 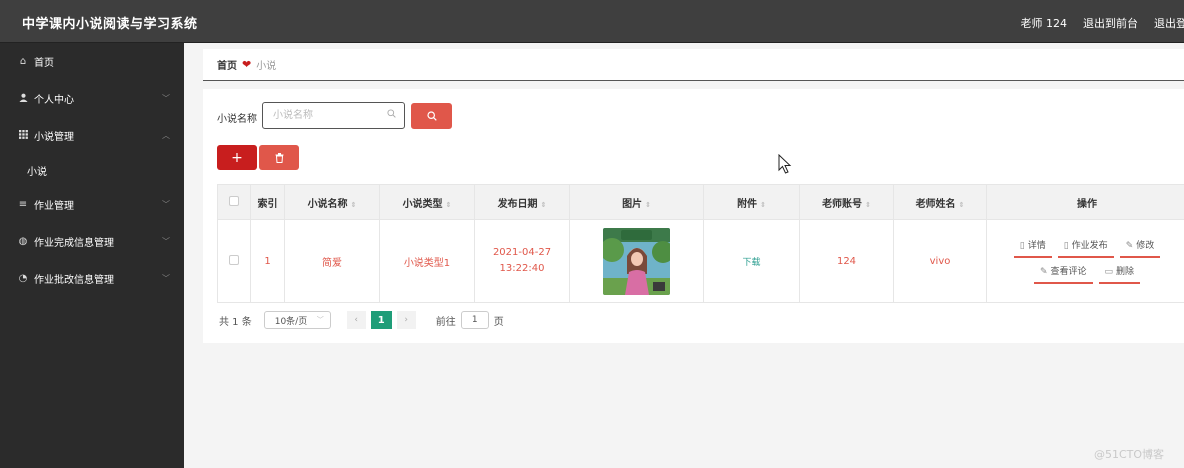 I want to click on search-button, so click(x=431, y=116).